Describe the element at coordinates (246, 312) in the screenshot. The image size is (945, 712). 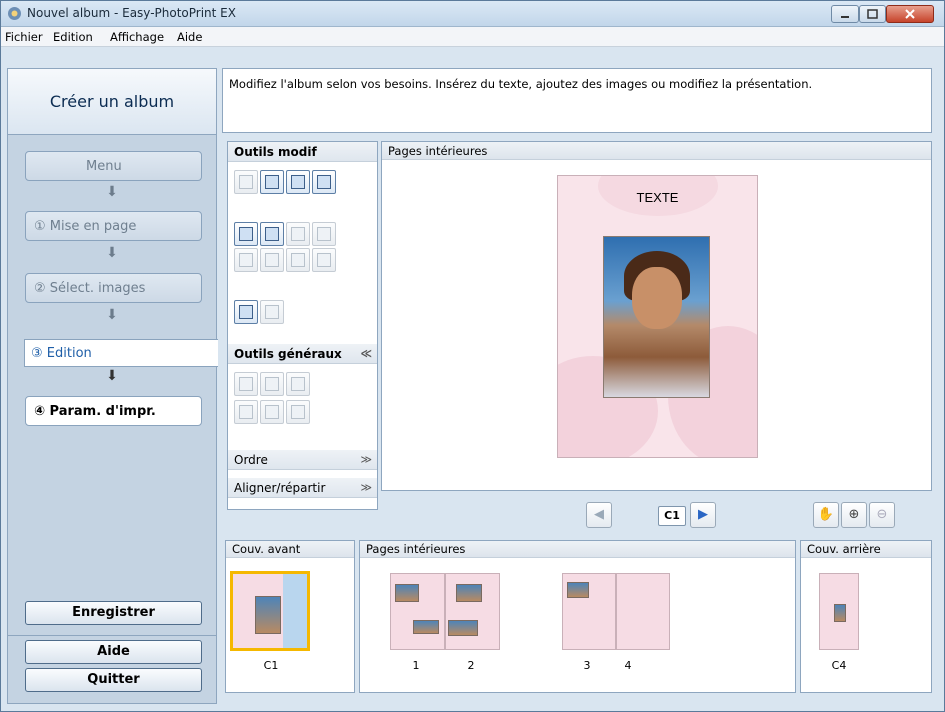
I see `add-text-icon` at that location.